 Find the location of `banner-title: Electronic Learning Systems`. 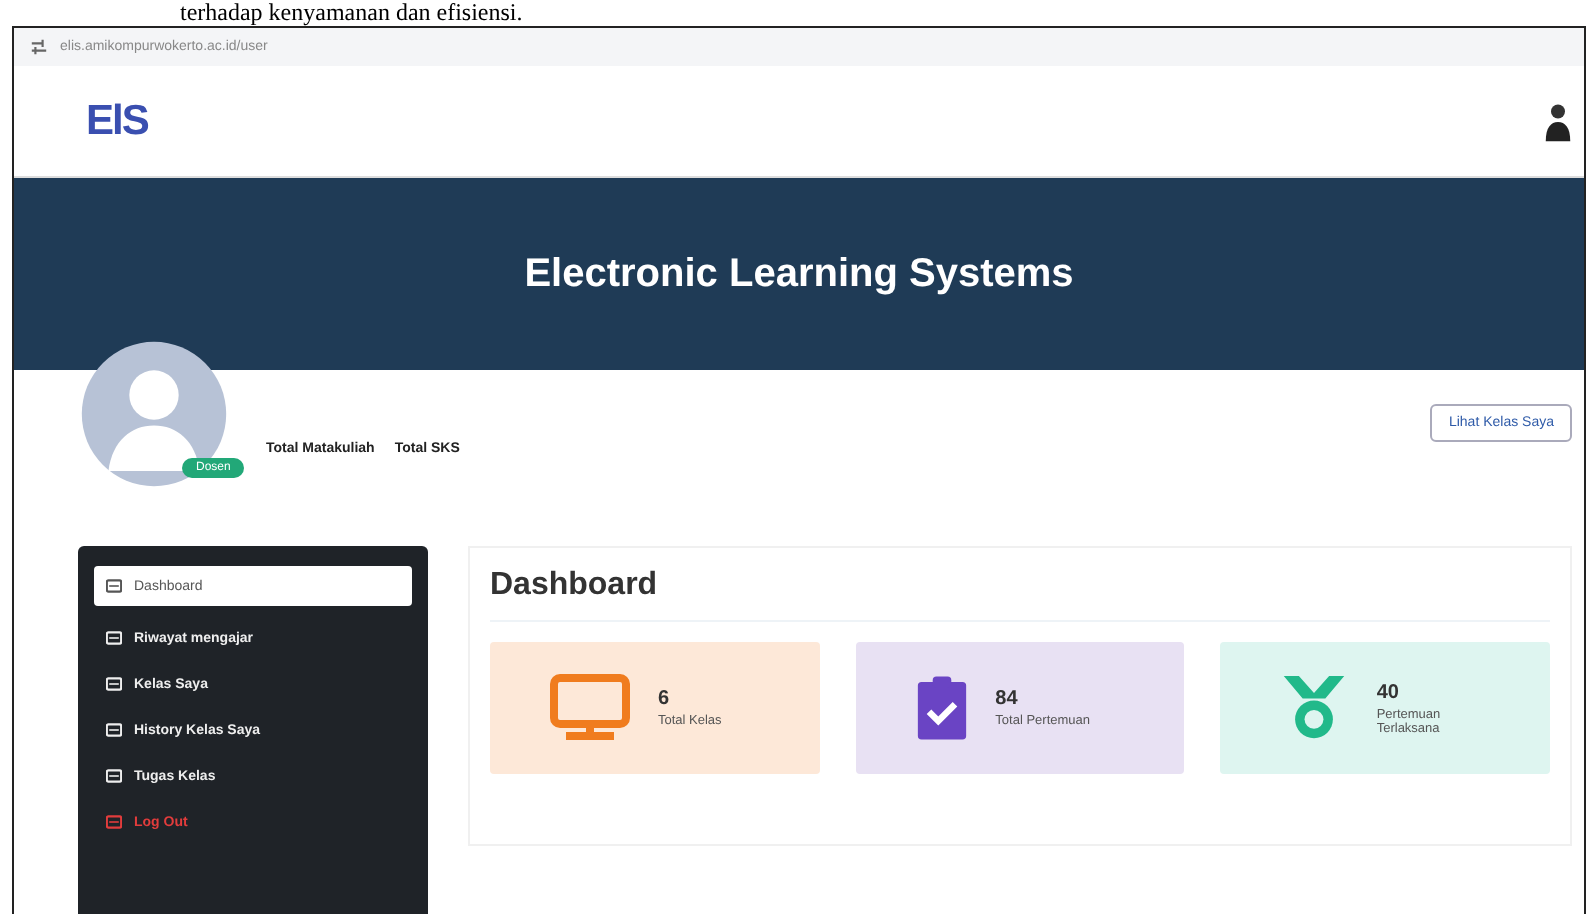

banner-title: Electronic Learning Systems is located at coordinates (799, 274).